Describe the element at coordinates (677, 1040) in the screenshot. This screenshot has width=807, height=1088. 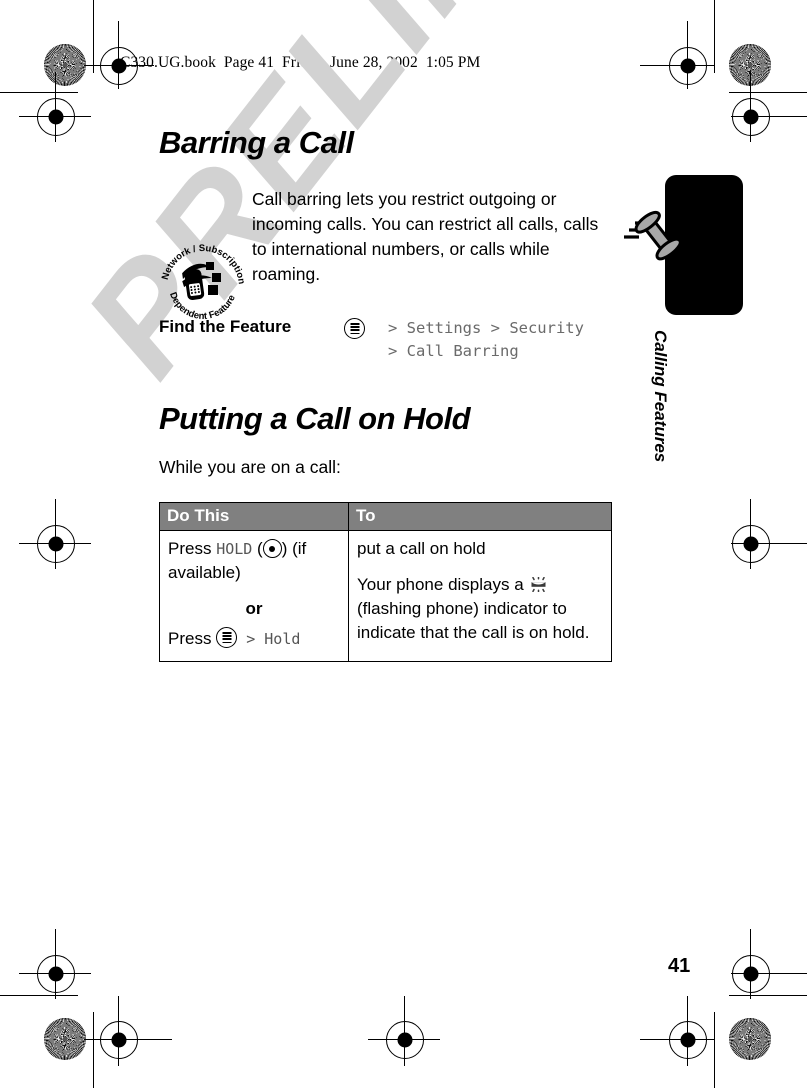
I see `registration-cross-h-bottom-right` at that location.